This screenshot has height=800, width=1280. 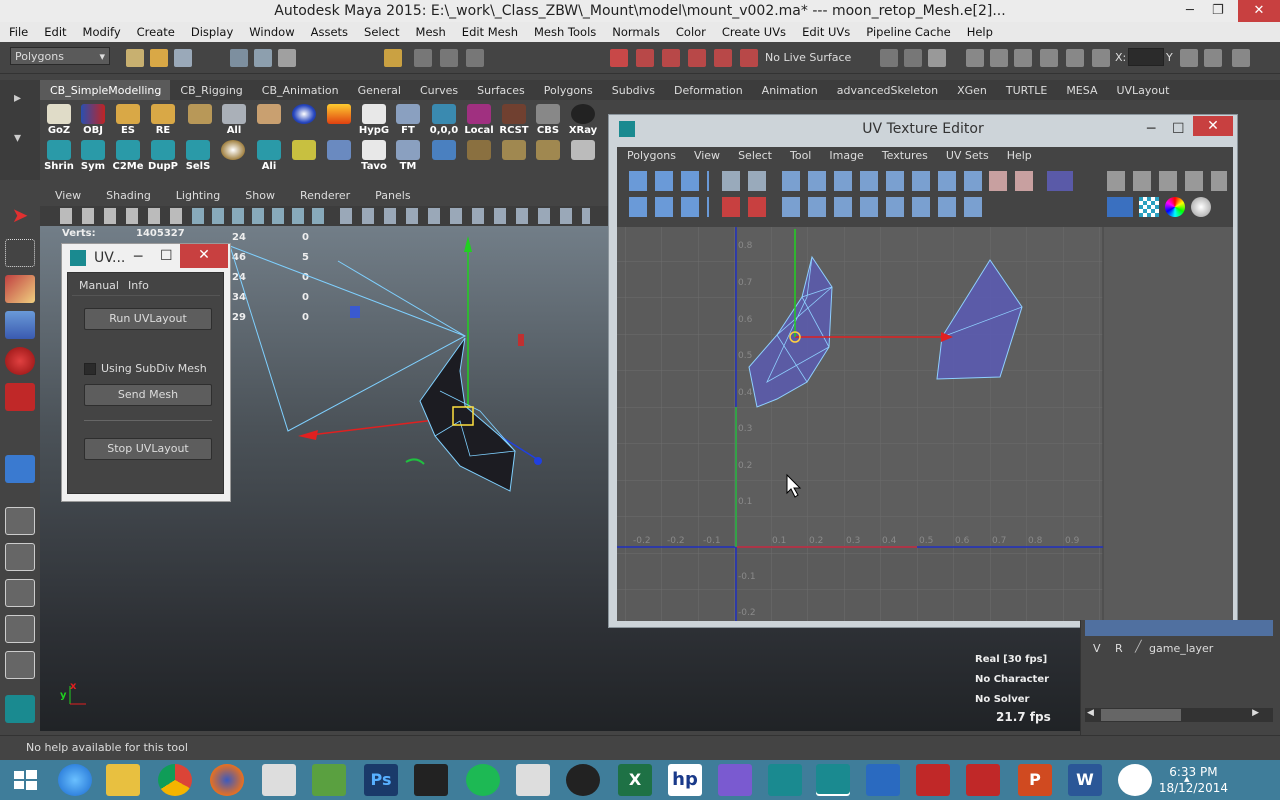 I want to click on open-scene-icon, so click(x=159, y=58).